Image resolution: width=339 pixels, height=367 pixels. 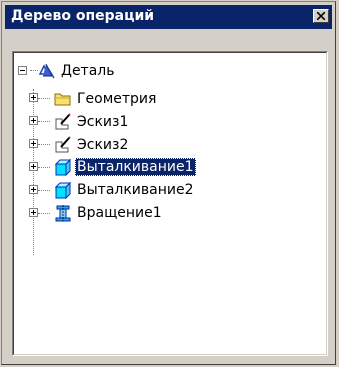 I want to click on tree-node-extrude1: Выталкивание1, so click(x=125, y=167).